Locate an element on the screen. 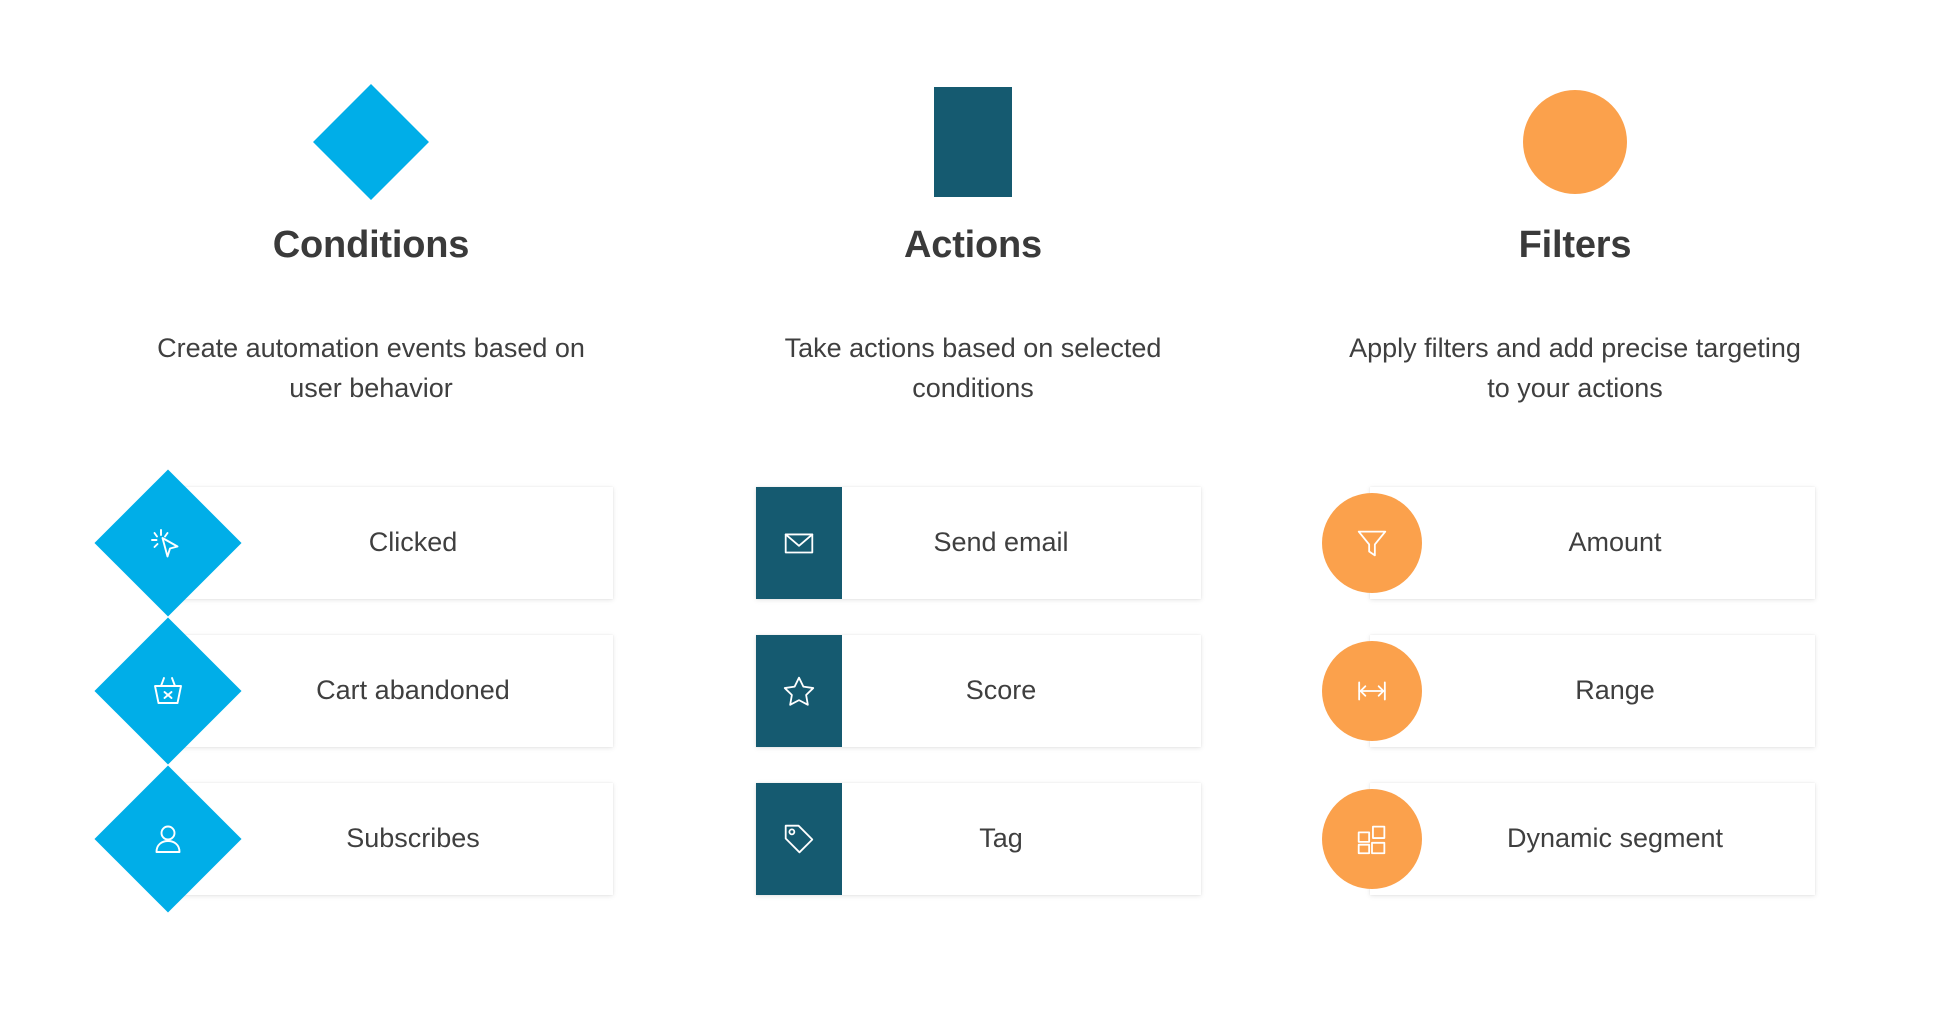  card-label: Subscribes is located at coordinates (413, 838).